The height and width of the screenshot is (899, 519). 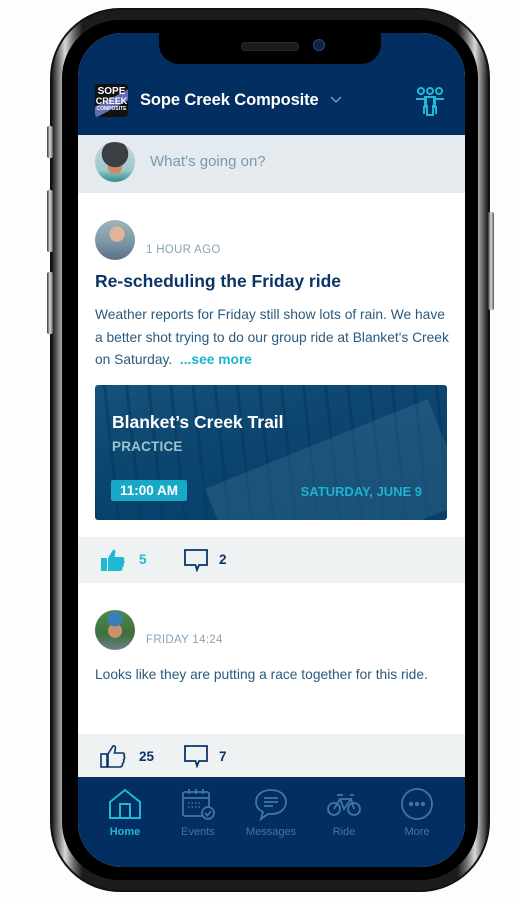 I want to click on like-count: 5, so click(x=143, y=559).